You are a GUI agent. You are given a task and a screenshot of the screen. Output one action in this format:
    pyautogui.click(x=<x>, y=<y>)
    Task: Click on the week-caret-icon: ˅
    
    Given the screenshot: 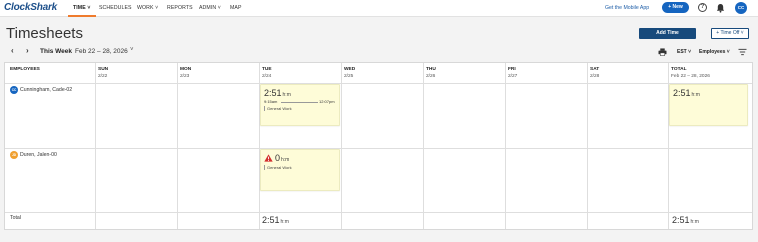 What is the action you would take?
    pyautogui.click(x=132, y=50)
    